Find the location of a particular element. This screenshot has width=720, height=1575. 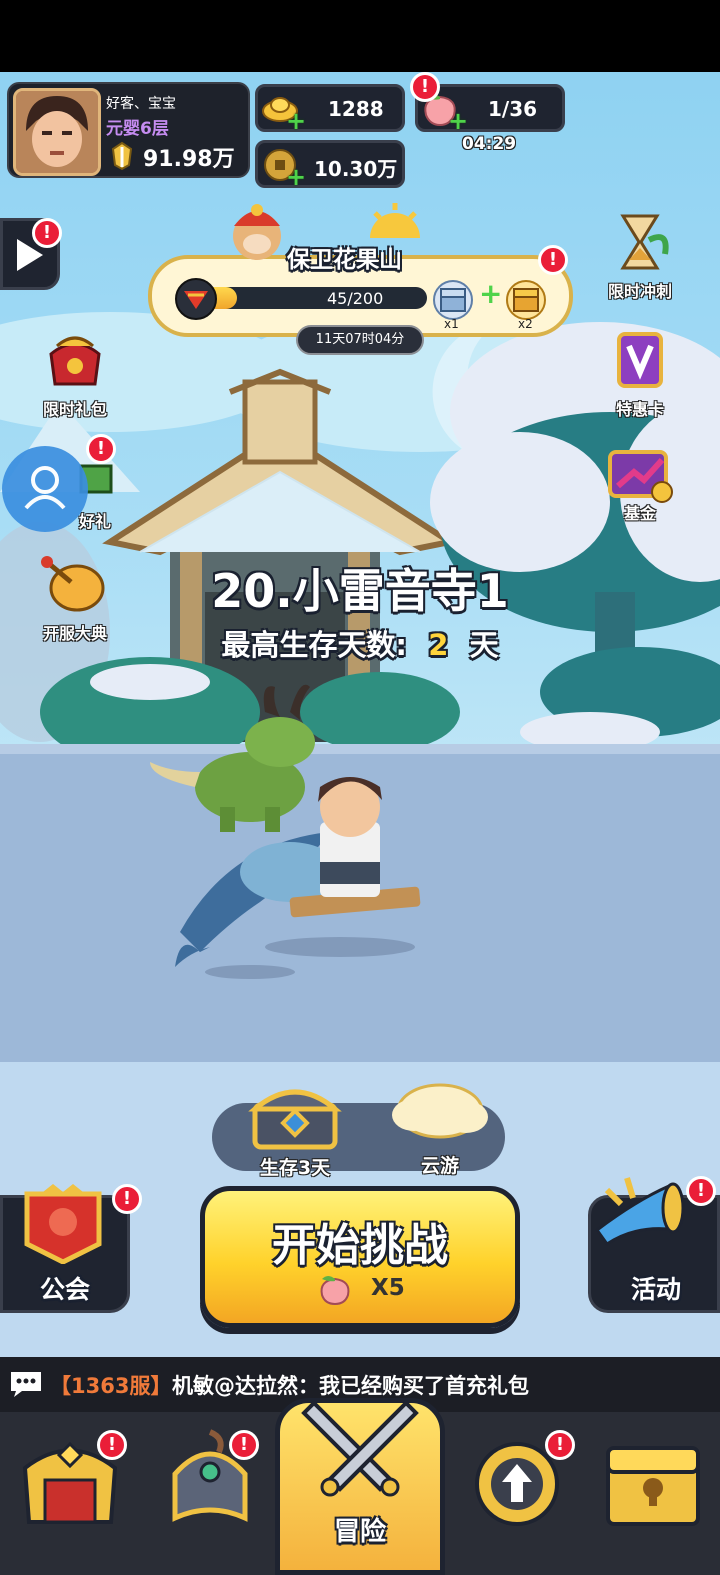

activity-button: 活动 is located at coordinates (654, 1245).